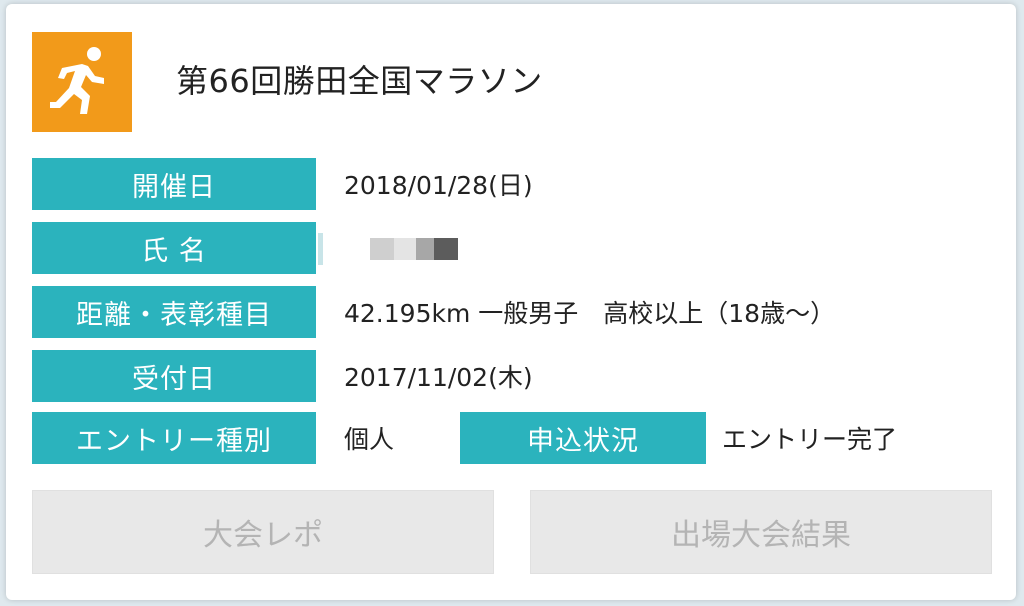 Image resolution: width=1024 pixels, height=606 pixels. I want to click on label-distance-category: 距離・表彰種目, so click(174, 312).